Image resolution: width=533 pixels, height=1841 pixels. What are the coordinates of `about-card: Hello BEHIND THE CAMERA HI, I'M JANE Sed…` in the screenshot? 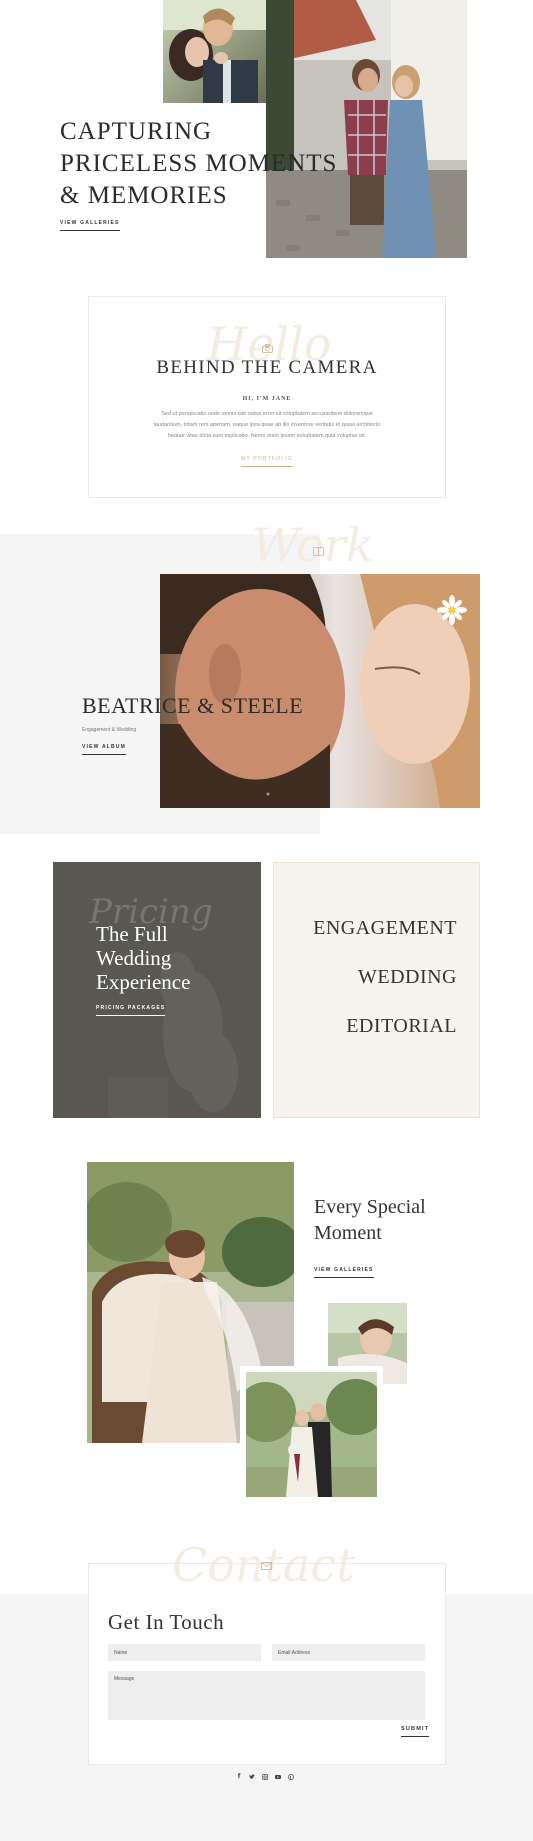 It's located at (267, 397).